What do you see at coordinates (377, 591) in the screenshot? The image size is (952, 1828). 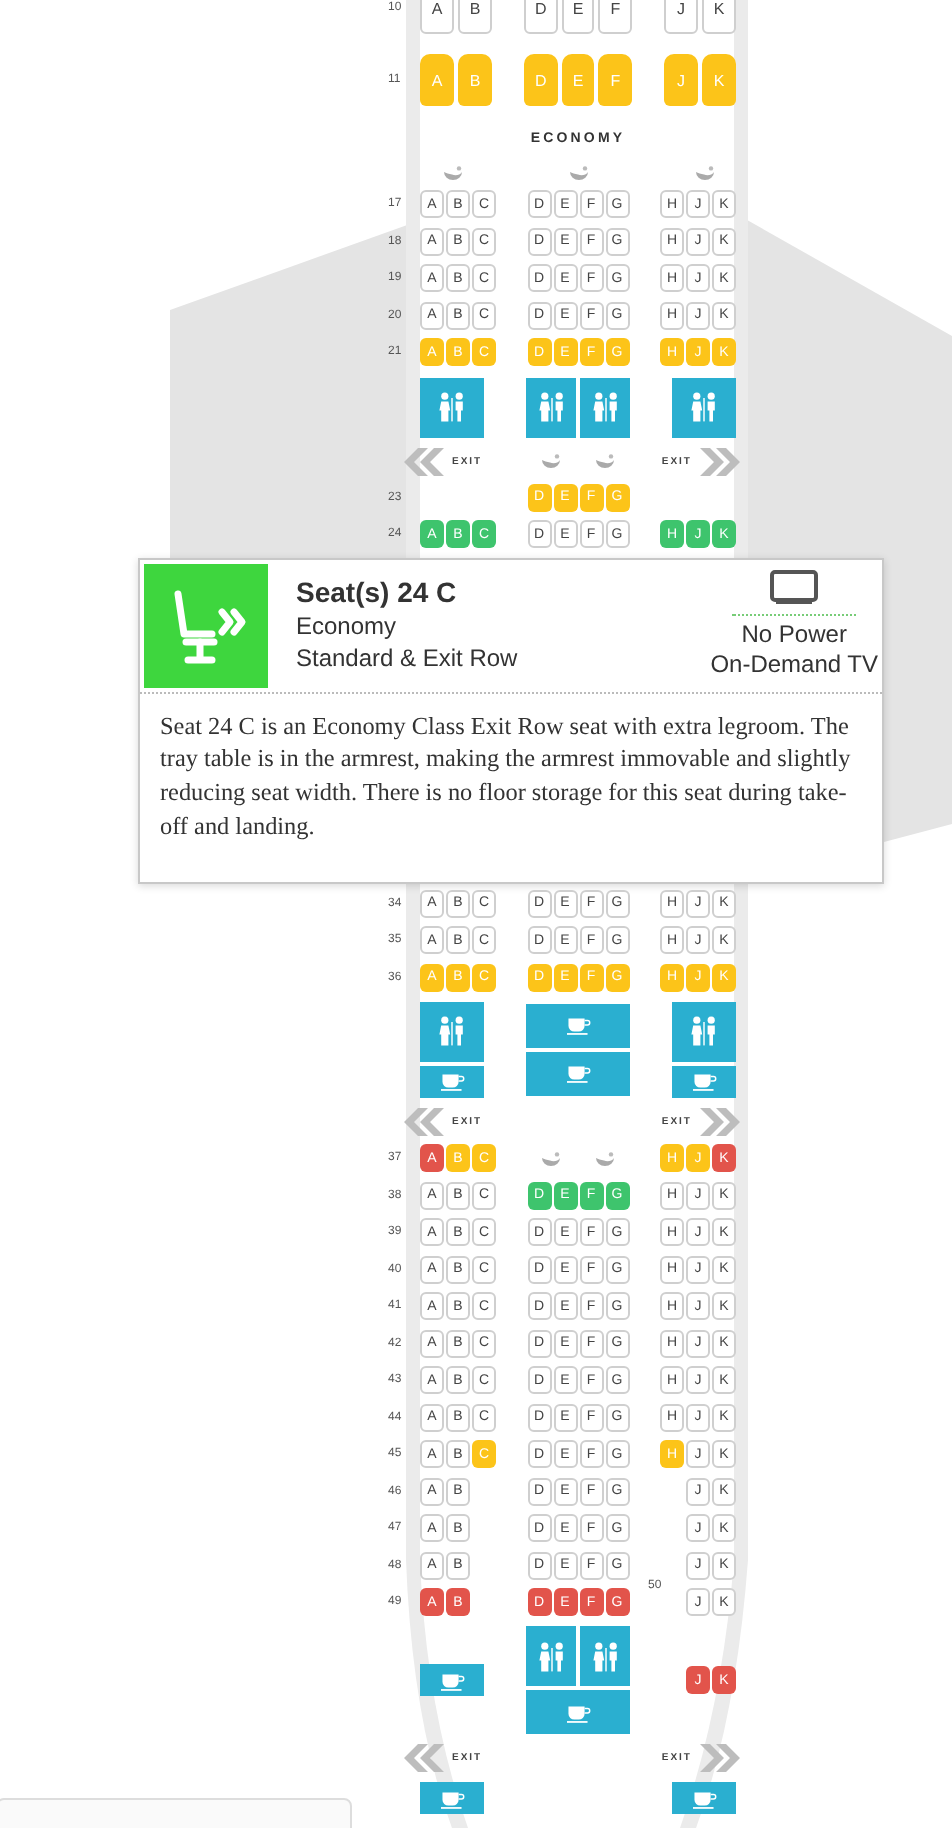 I see `seat-title: Seat(s) 24 C` at bounding box center [377, 591].